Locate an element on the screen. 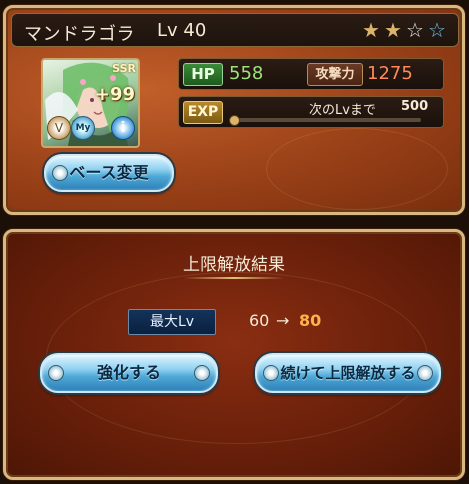  change-base-button: ベース変更 is located at coordinates (109, 173).